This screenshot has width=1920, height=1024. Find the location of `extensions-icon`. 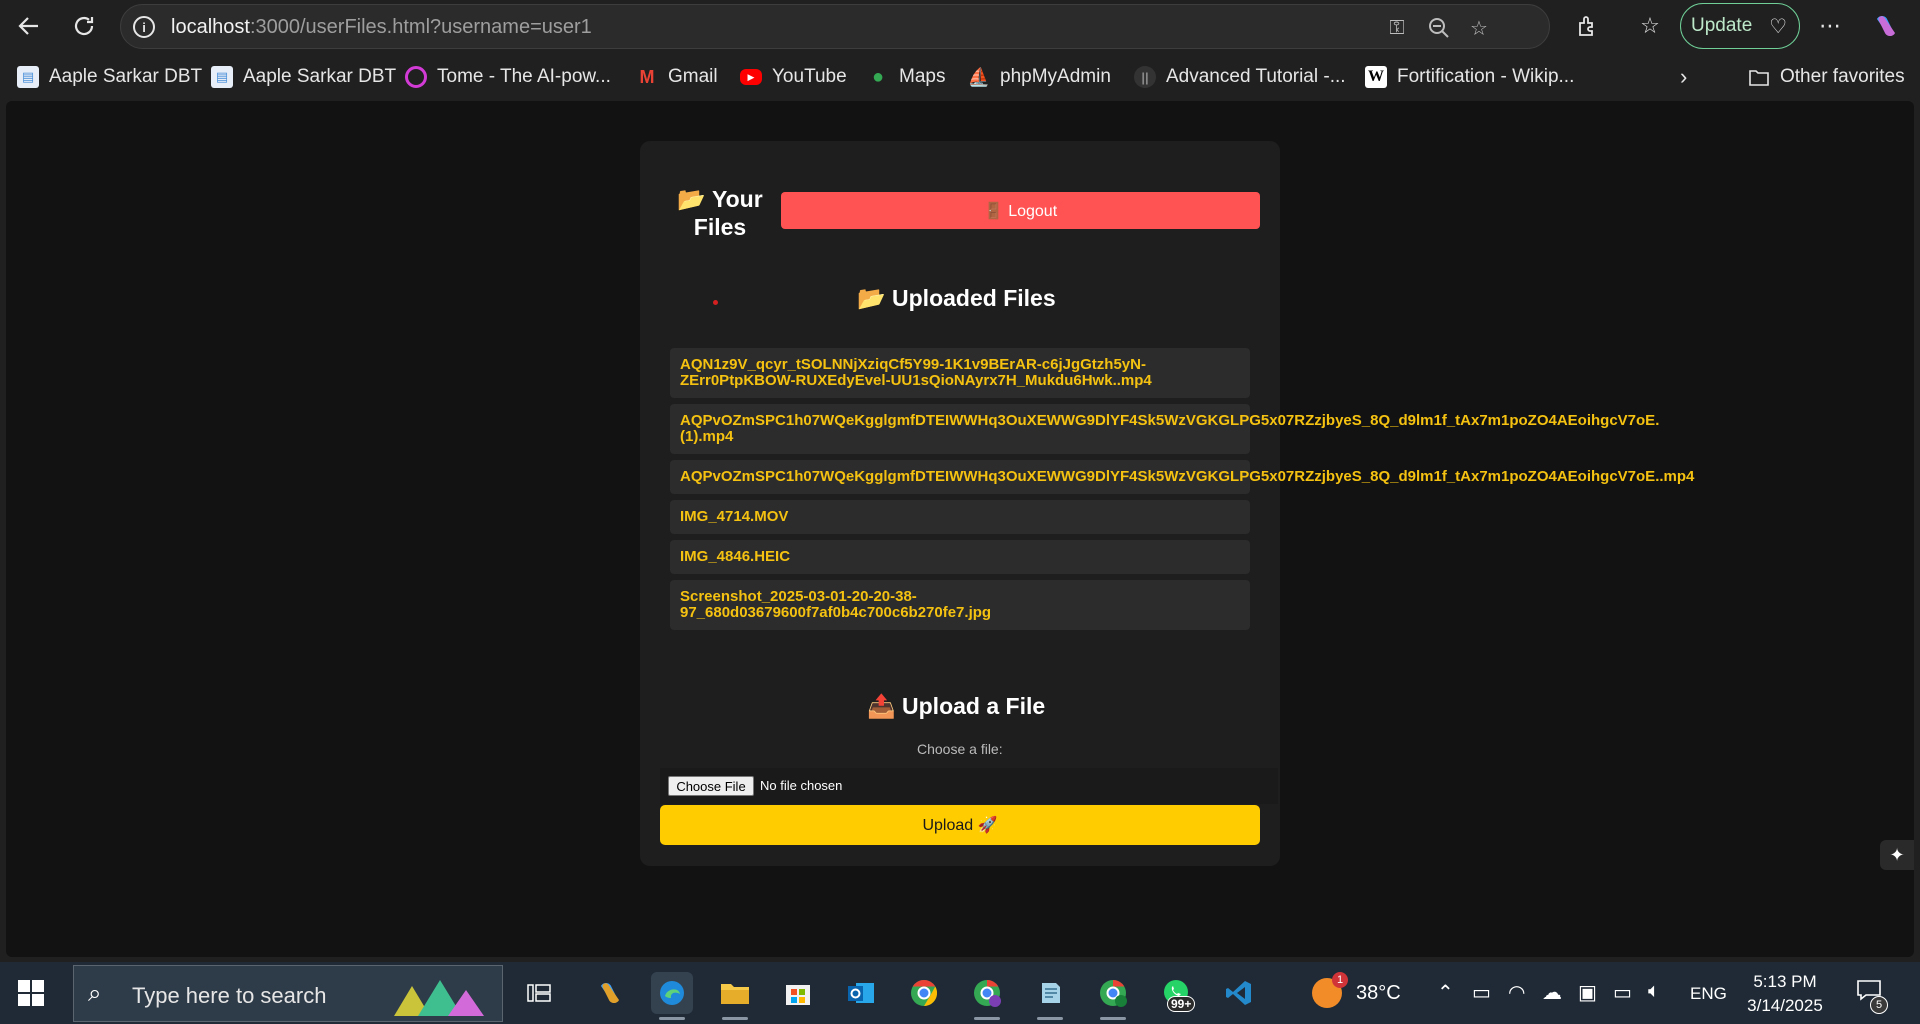

extensions-icon is located at coordinates (1588, 26).